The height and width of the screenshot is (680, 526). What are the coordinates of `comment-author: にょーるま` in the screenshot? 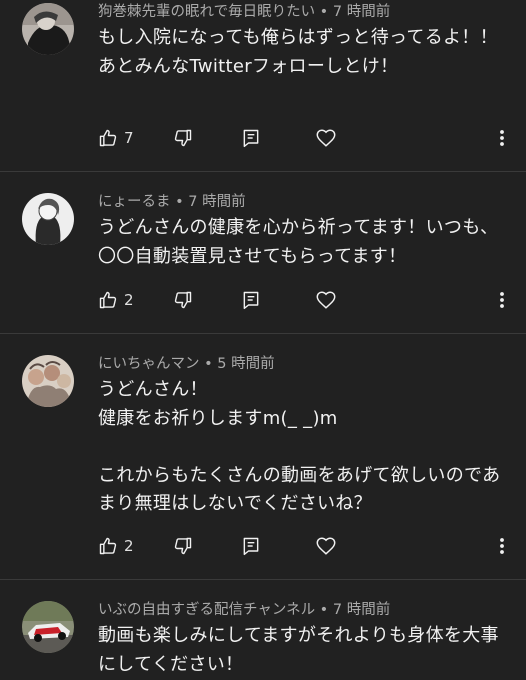 It's located at (134, 202).